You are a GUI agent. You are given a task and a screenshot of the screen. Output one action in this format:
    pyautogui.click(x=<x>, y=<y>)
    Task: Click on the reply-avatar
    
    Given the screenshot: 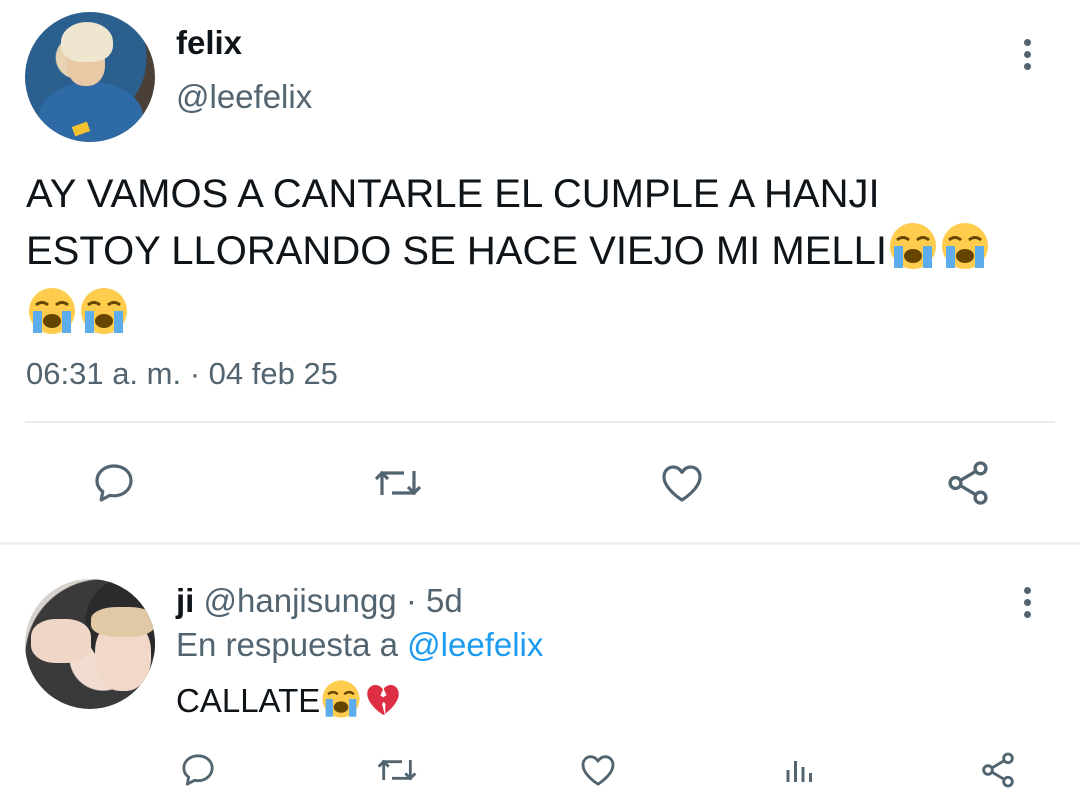 What is the action you would take?
    pyautogui.click(x=90, y=644)
    